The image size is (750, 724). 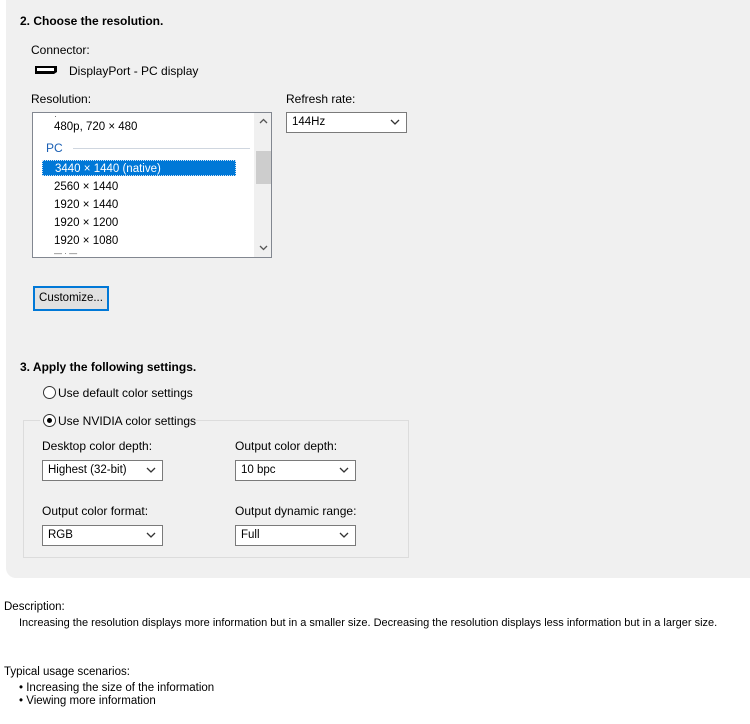 What do you see at coordinates (263, 248) in the screenshot?
I see `scroll-down-icon` at bounding box center [263, 248].